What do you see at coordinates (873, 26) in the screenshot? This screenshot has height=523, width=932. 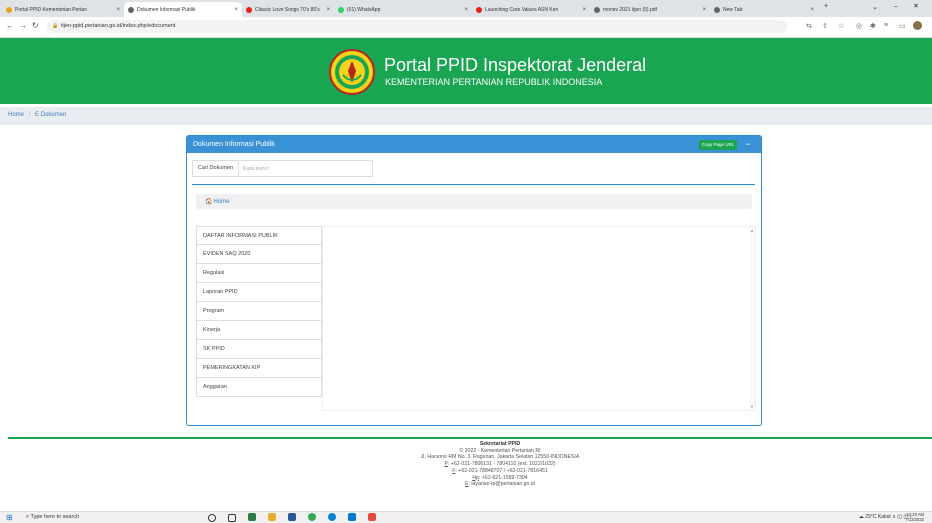 I see `puzzle-icon: ✱` at bounding box center [873, 26].